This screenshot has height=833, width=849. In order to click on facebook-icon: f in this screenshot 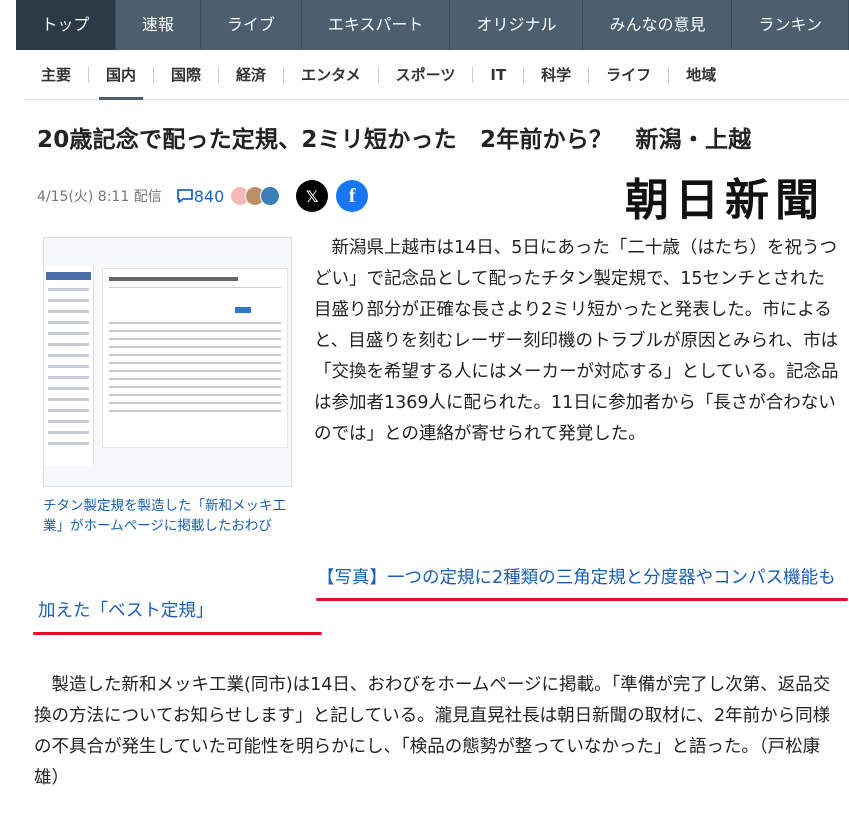, I will do `click(352, 196)`.